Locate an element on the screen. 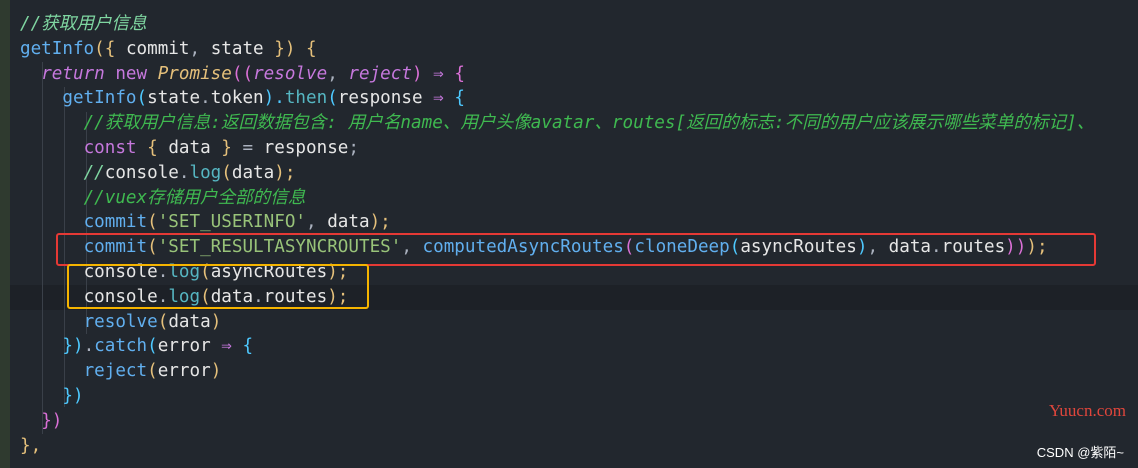 The height and width of the screenshot is (468, 1138). code-token: catch is located at coordinates (121, 346).